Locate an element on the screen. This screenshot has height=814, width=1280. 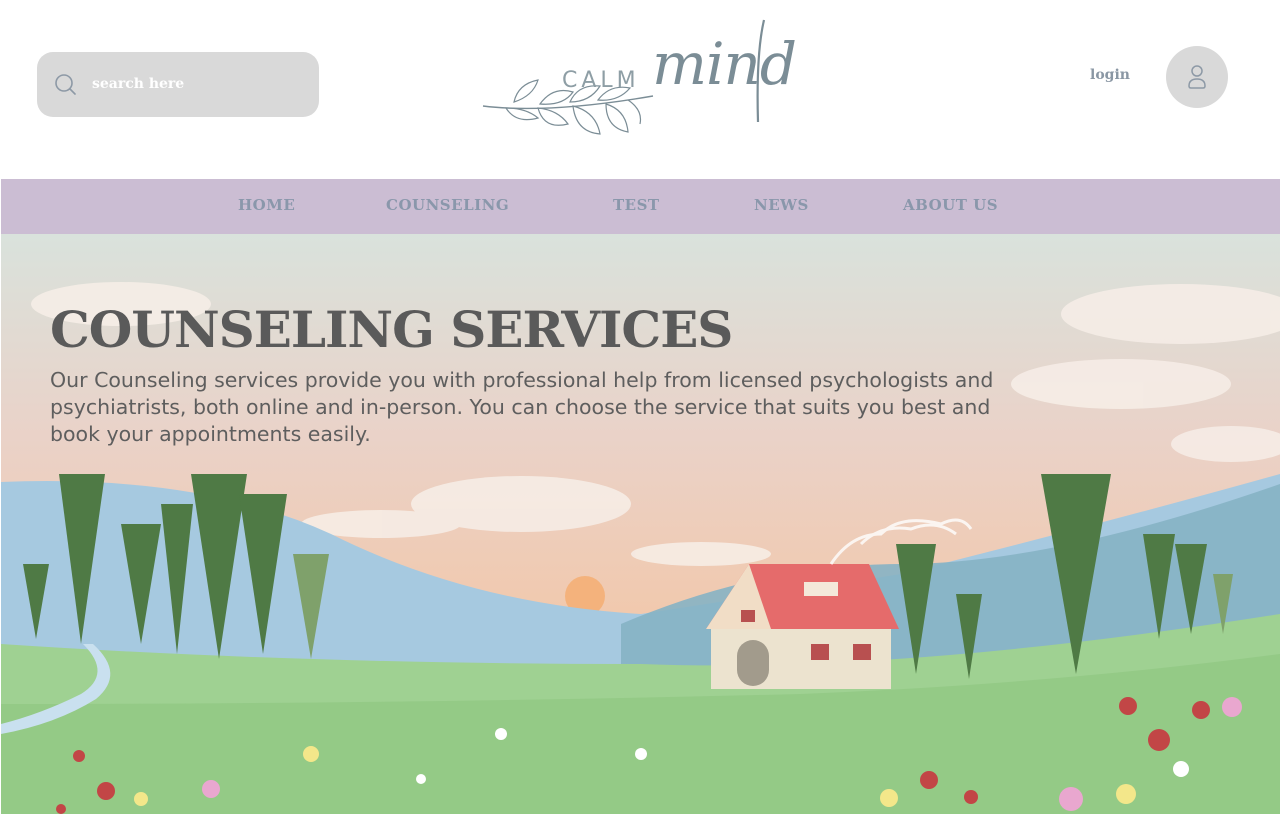
search-icon is located at coordinates (65, 84).